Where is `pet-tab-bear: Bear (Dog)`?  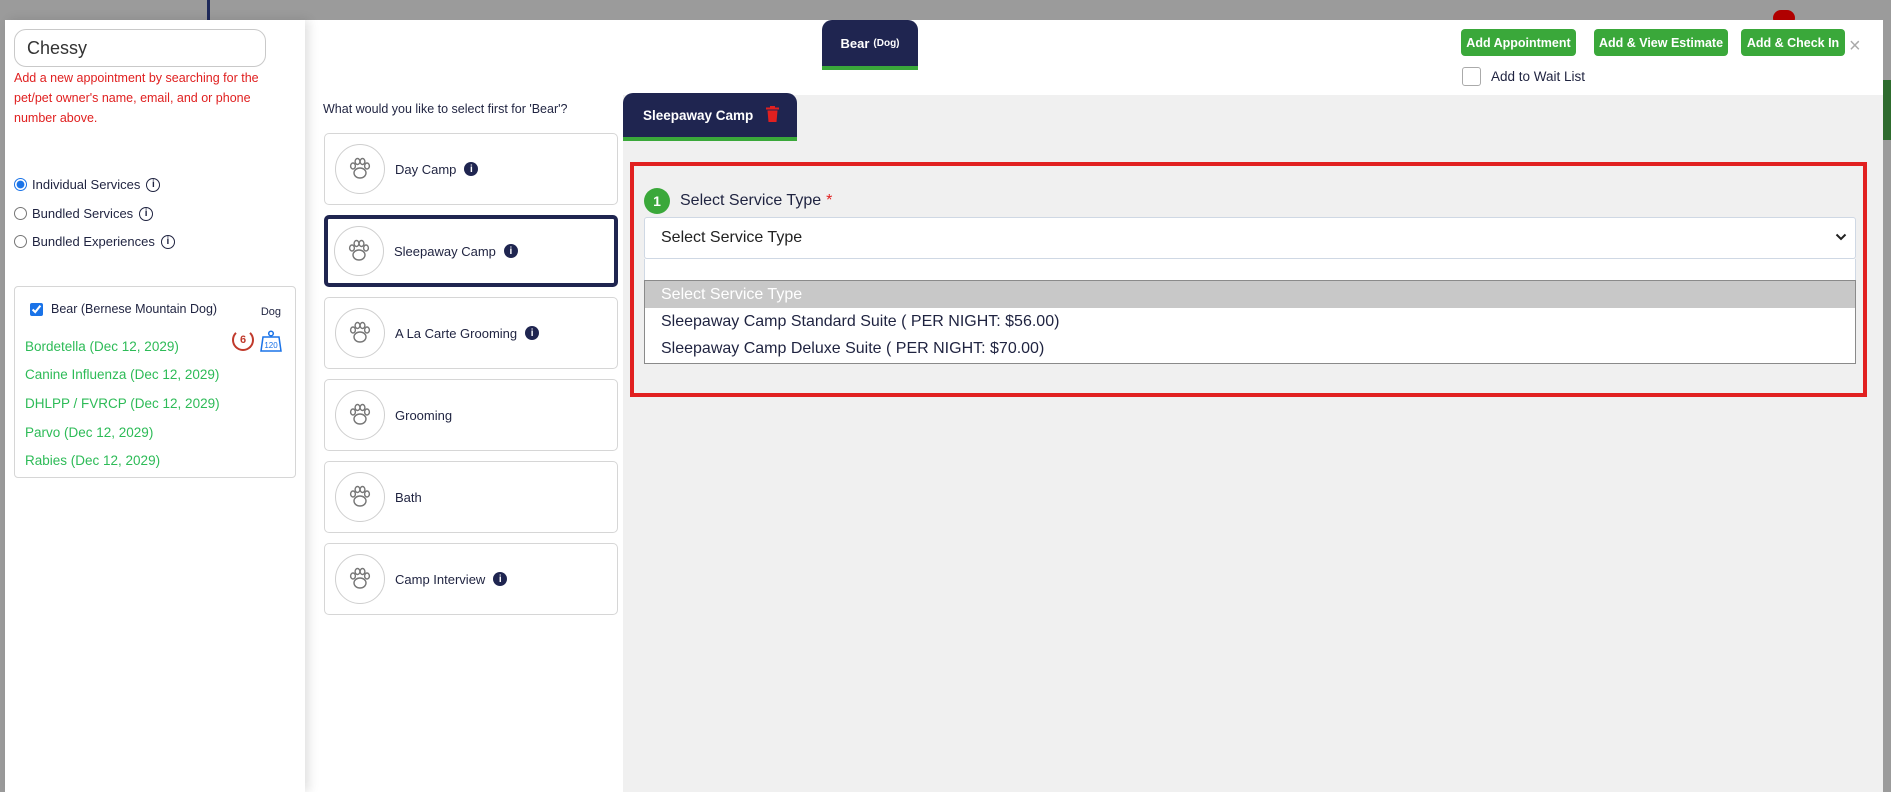 pet-tab-bear: Bear (Dog) is located at coordinates (870, 45).